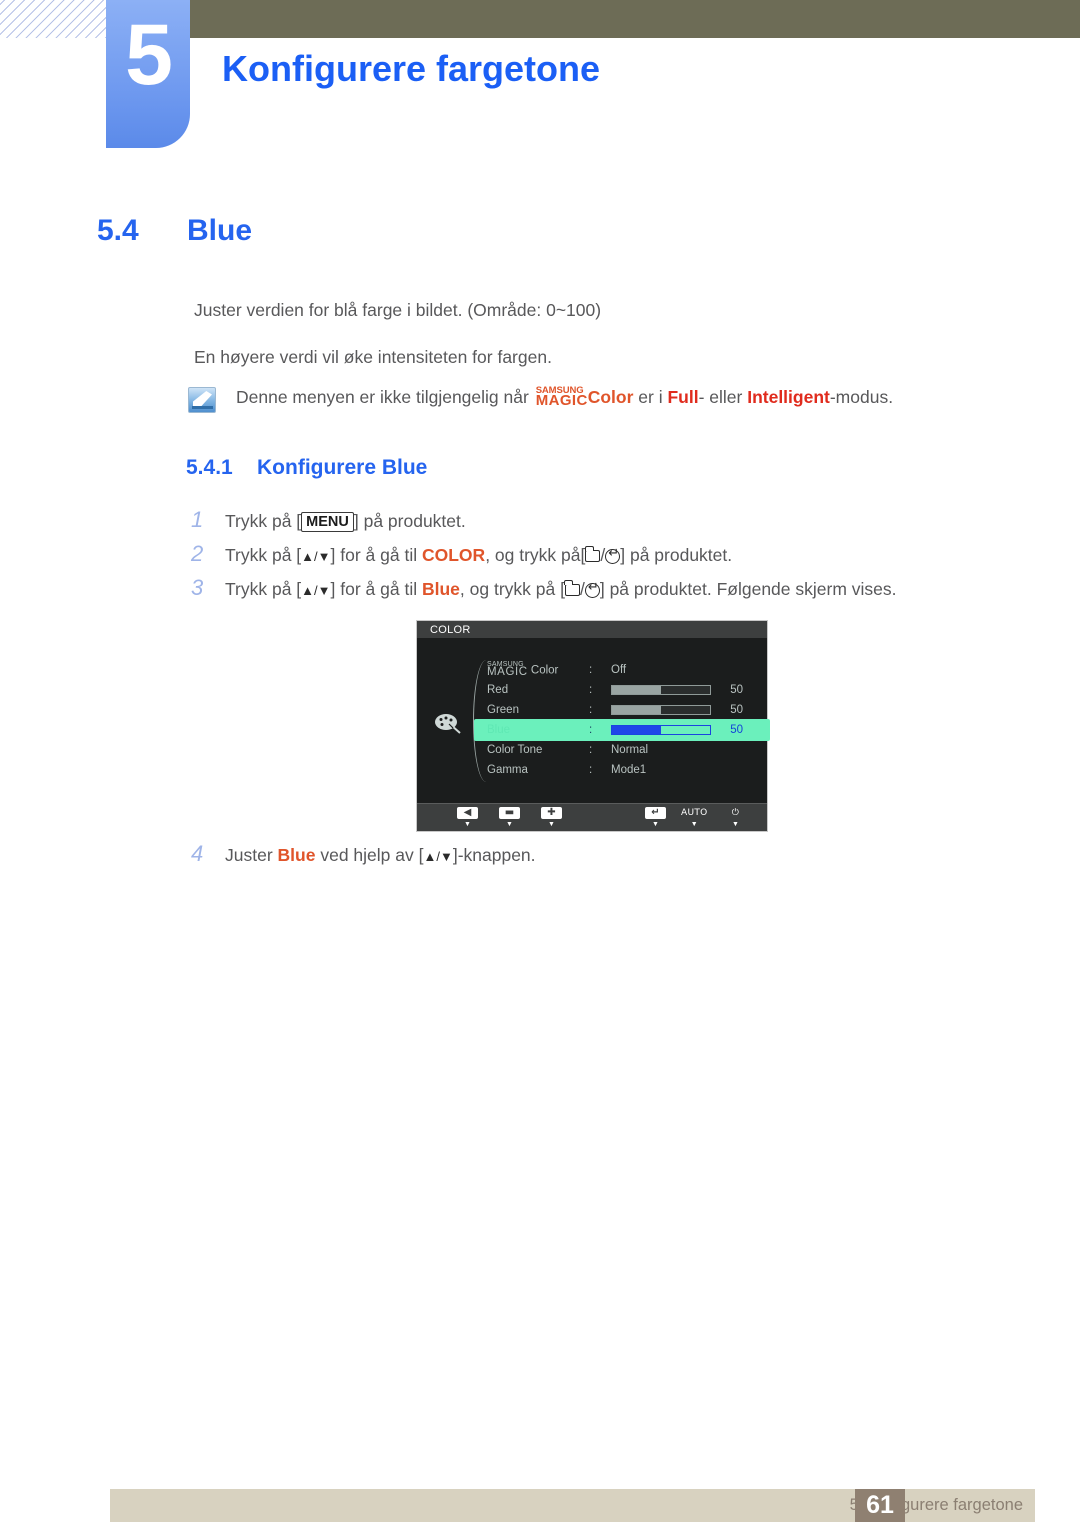 This screenshot has width=1080, height=1527. What do you see at coordinates (503, 710) in the screenshot?
I see `osd-label-green: Green` at bounding box center [503, 710].